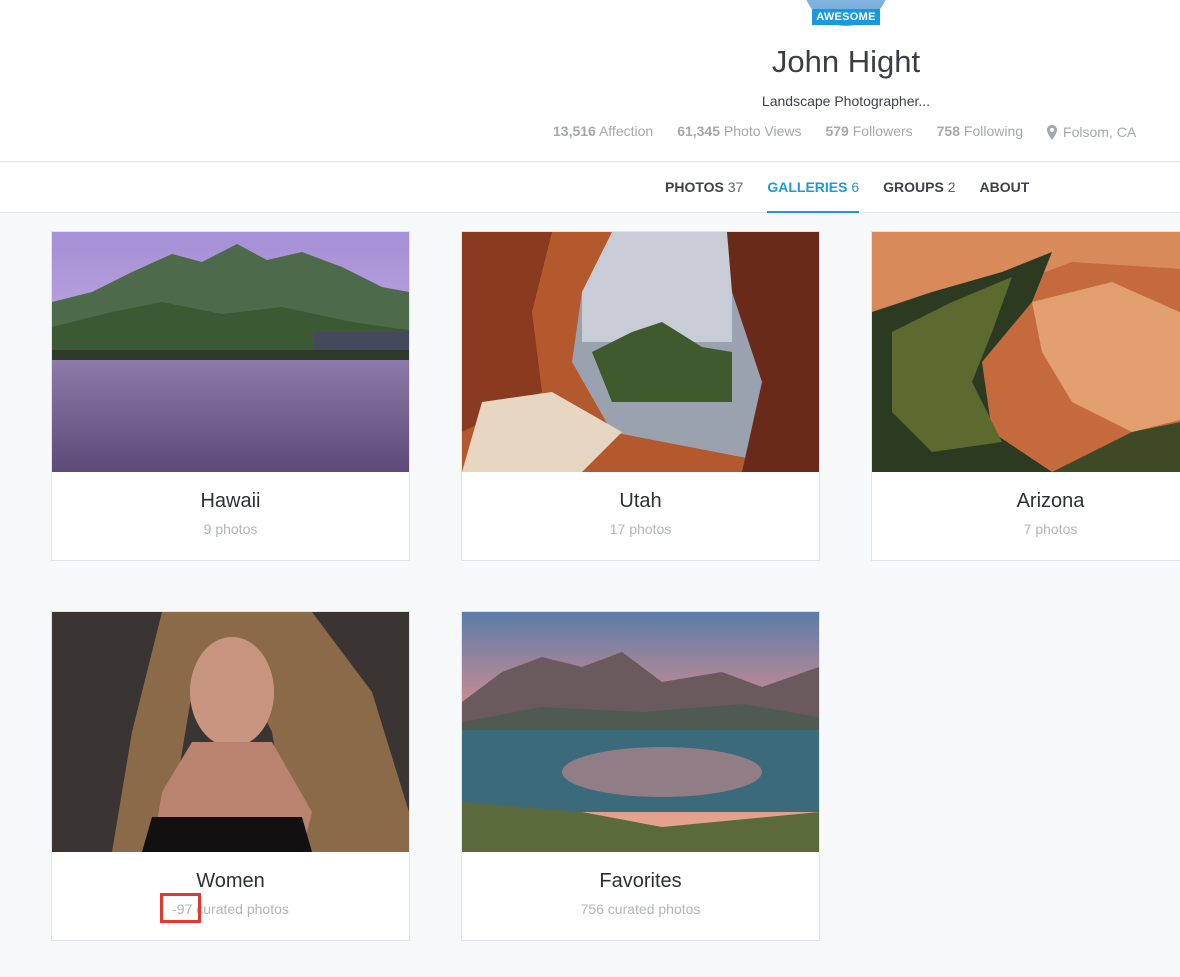  I want to click on stat-photo-views: 61,345 Photo Views, so click(739, 131).